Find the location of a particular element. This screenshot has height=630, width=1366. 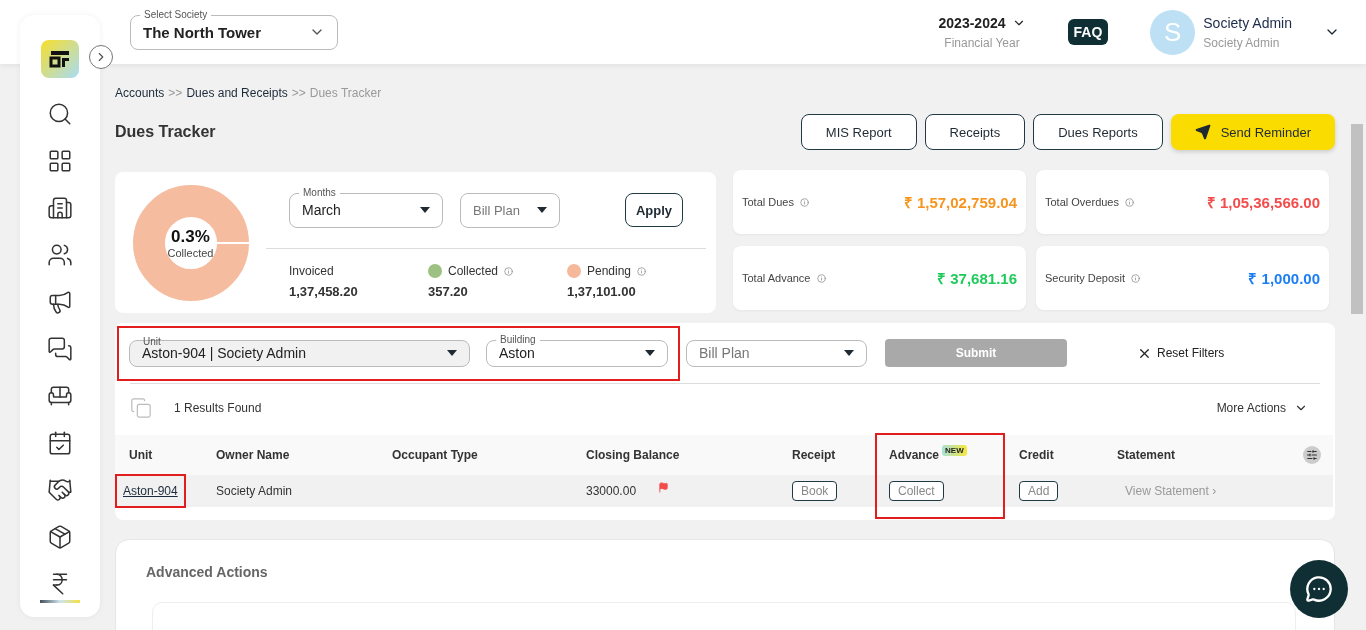

row-button: Book is located at coordinates (815, 491).